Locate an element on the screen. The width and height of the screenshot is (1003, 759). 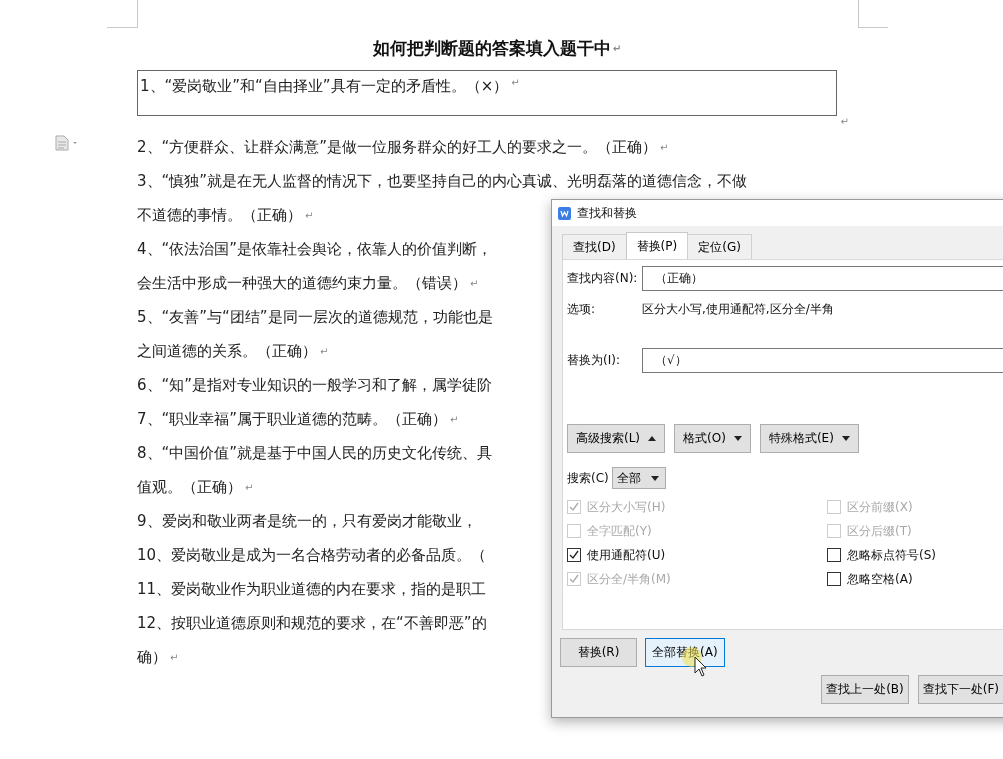
tab: 定位(G) is located at coordinates (719, 246).